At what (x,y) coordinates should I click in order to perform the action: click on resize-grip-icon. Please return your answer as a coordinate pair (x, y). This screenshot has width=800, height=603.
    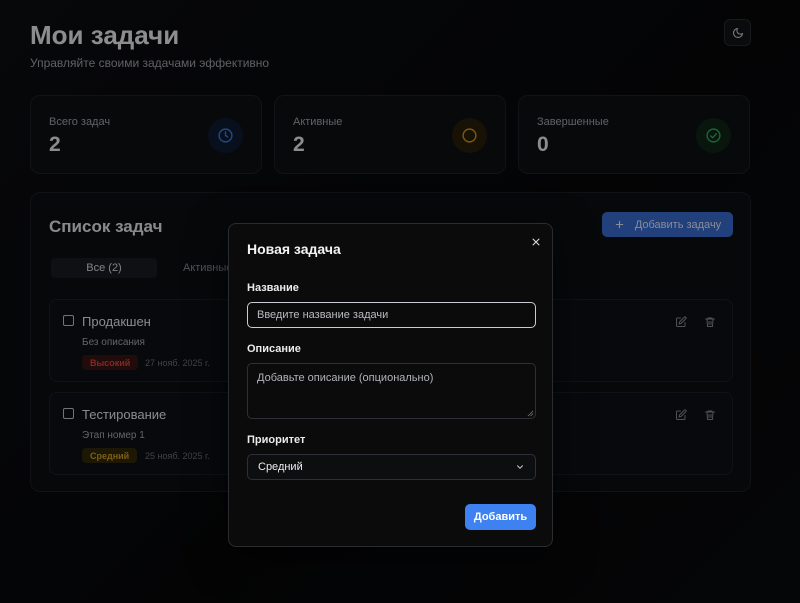
    Looking at the image, I should click on (530, 413).